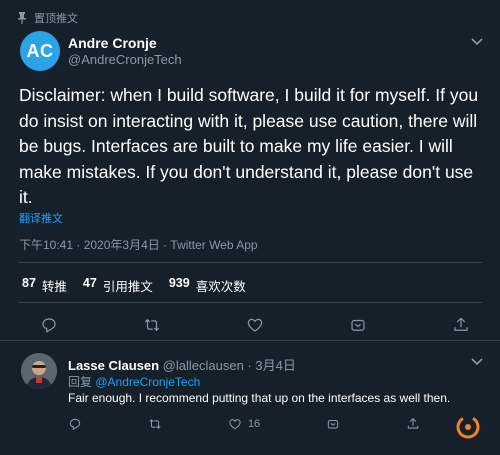 The image size is (500, 455). Describe the element at coordinates (468, 427) in the screenshot. I see `loading-spinner-icon` at that location.